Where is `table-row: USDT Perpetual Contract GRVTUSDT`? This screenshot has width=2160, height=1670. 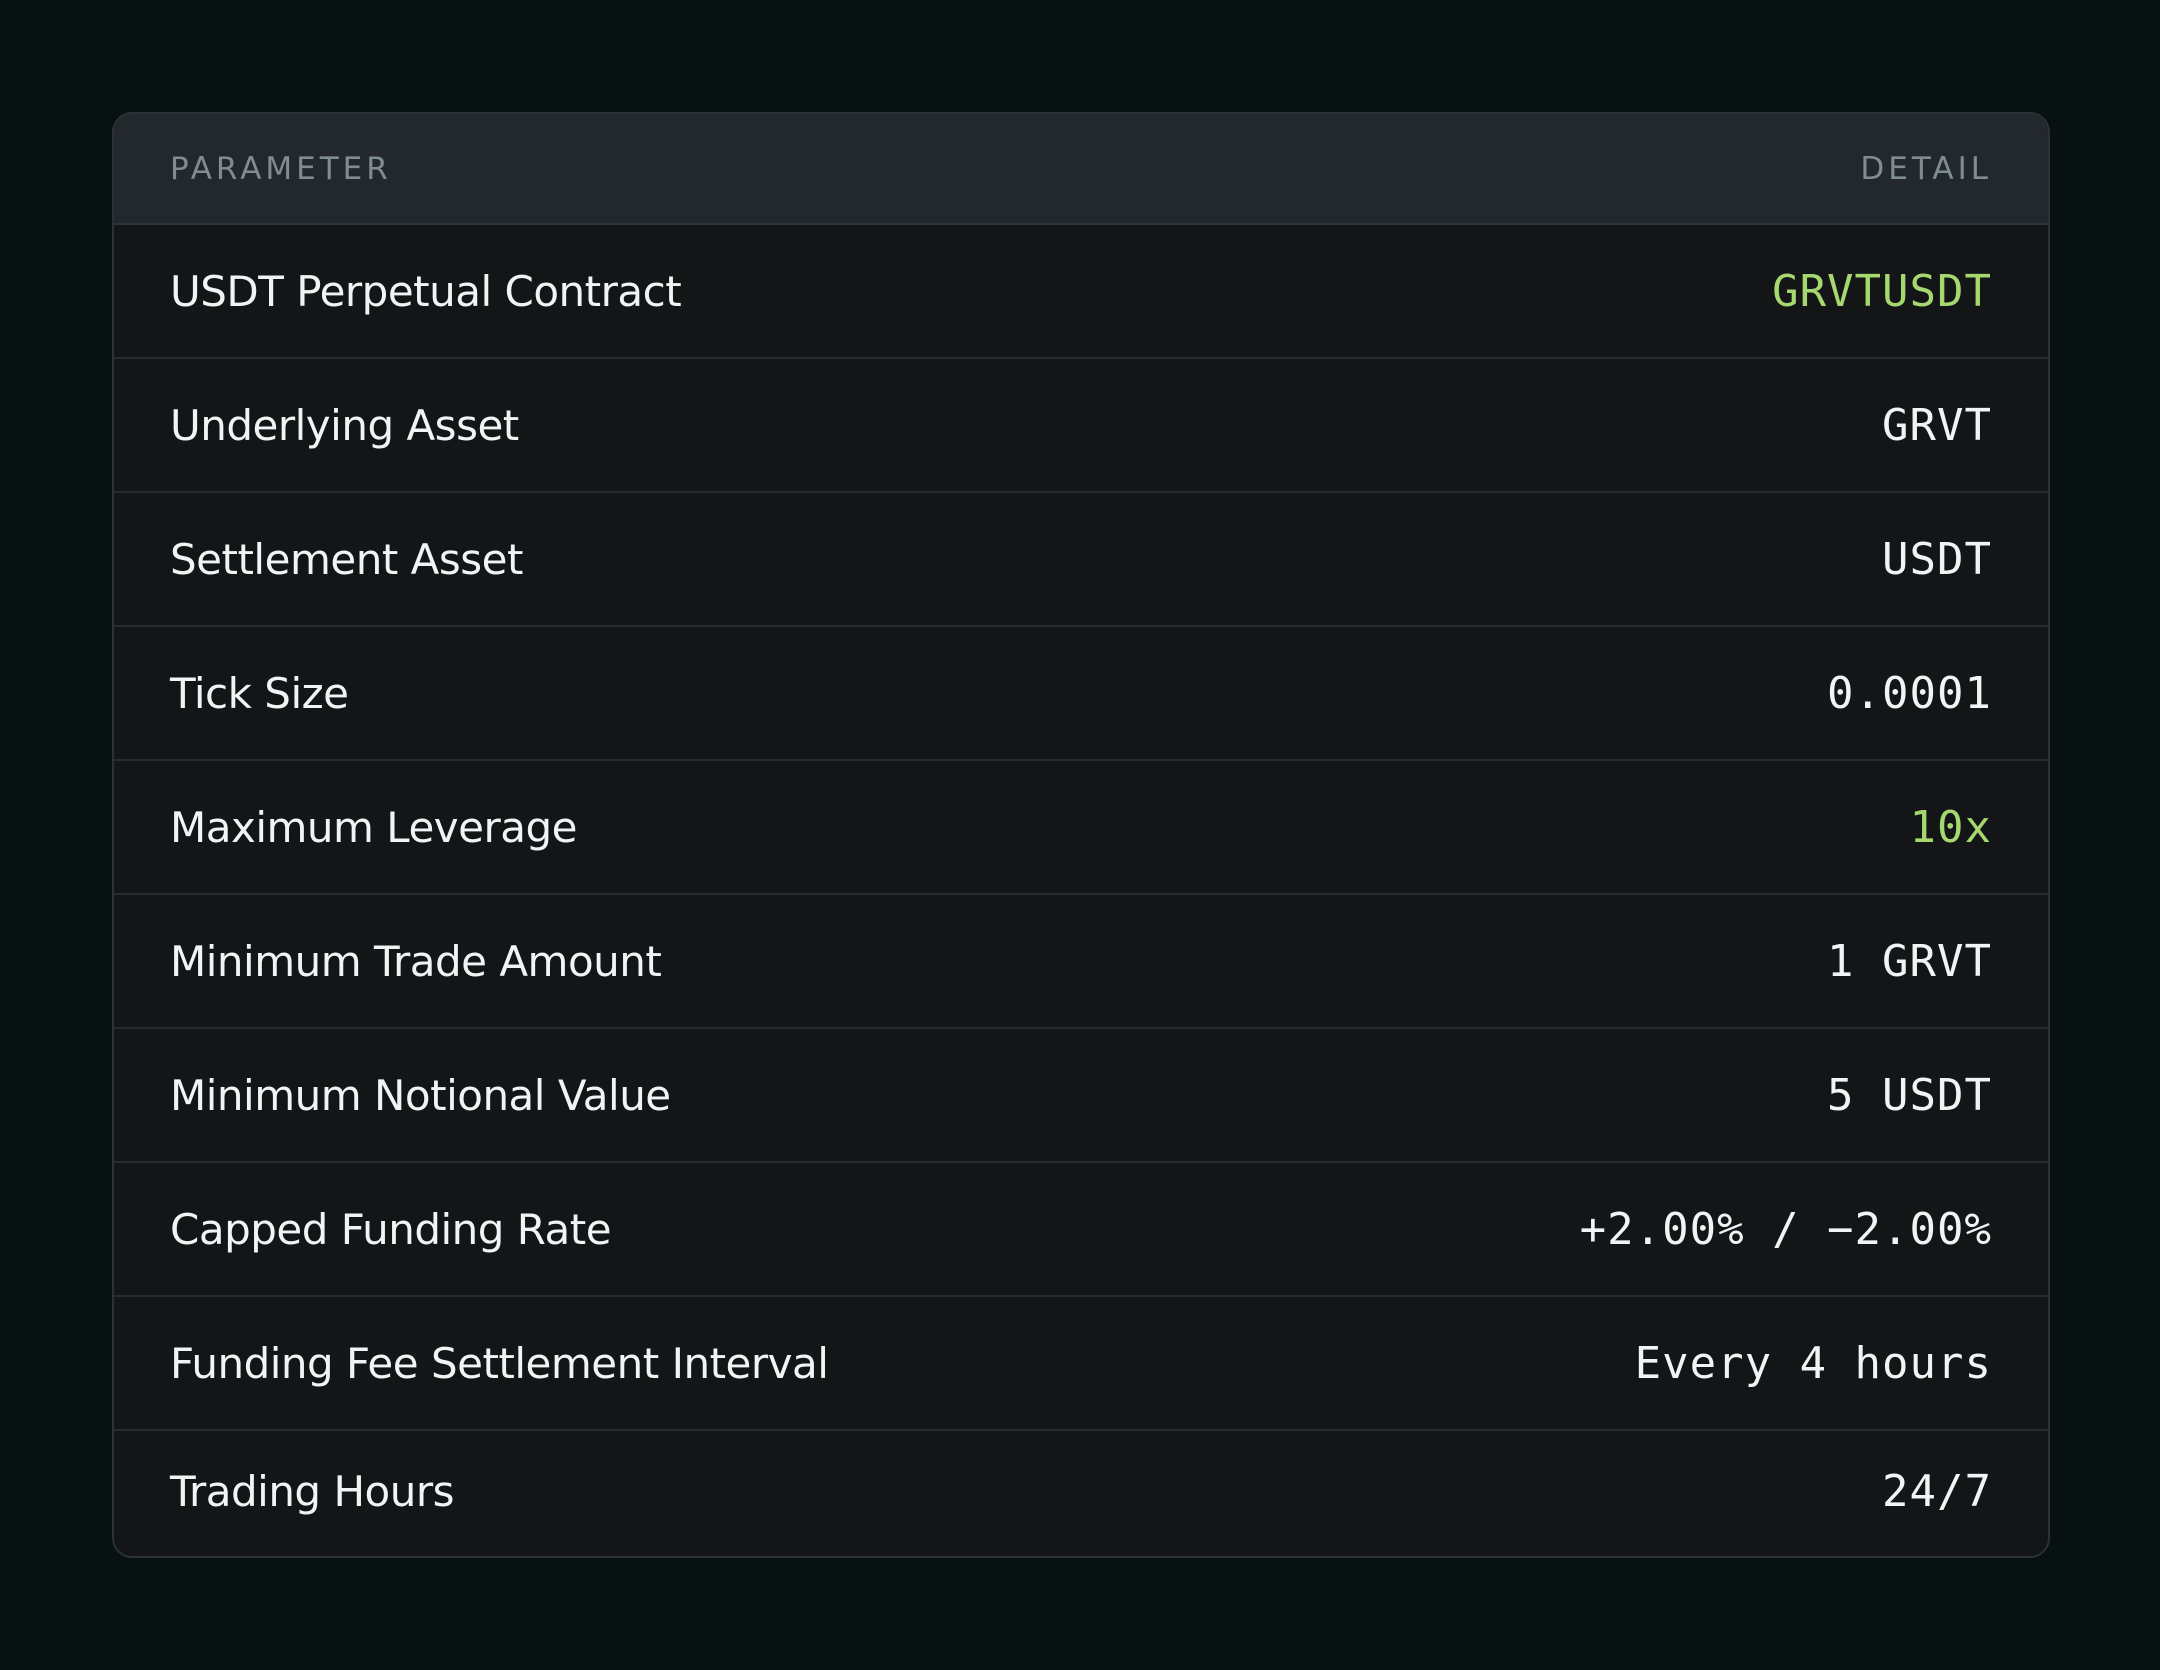
table-row: USDT Perpetual Contract GRVTUSDT is located at coordinates (1081, 292).